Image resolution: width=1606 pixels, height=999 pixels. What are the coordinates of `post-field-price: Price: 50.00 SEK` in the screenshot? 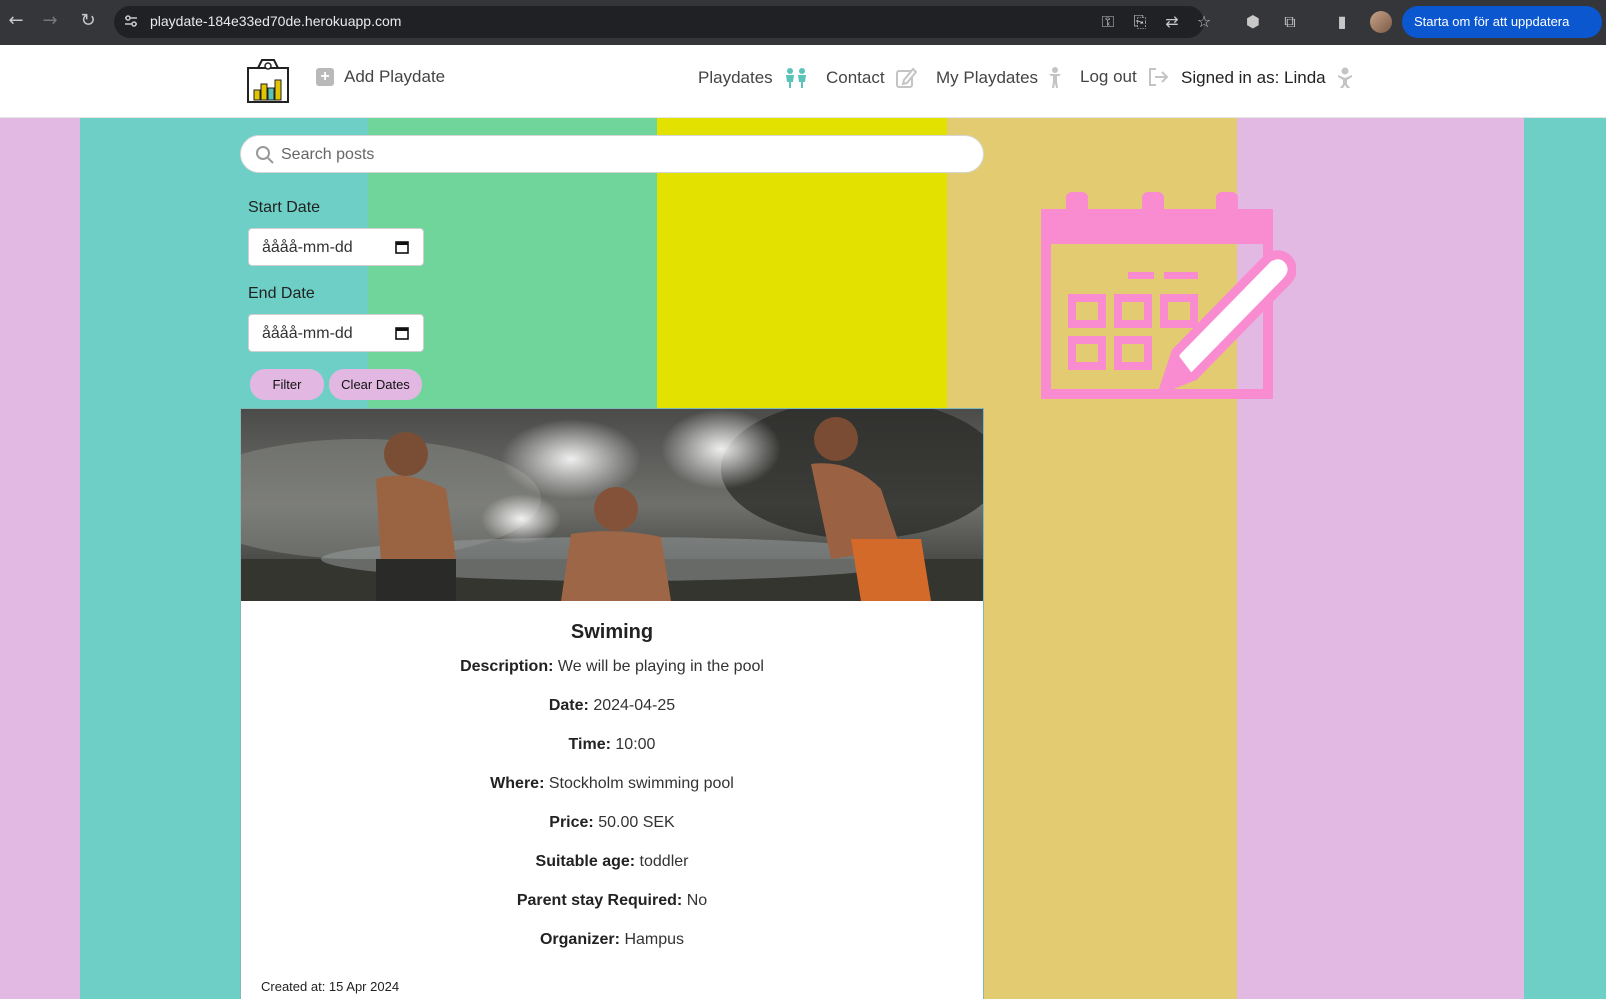 It's located at (612, 822).